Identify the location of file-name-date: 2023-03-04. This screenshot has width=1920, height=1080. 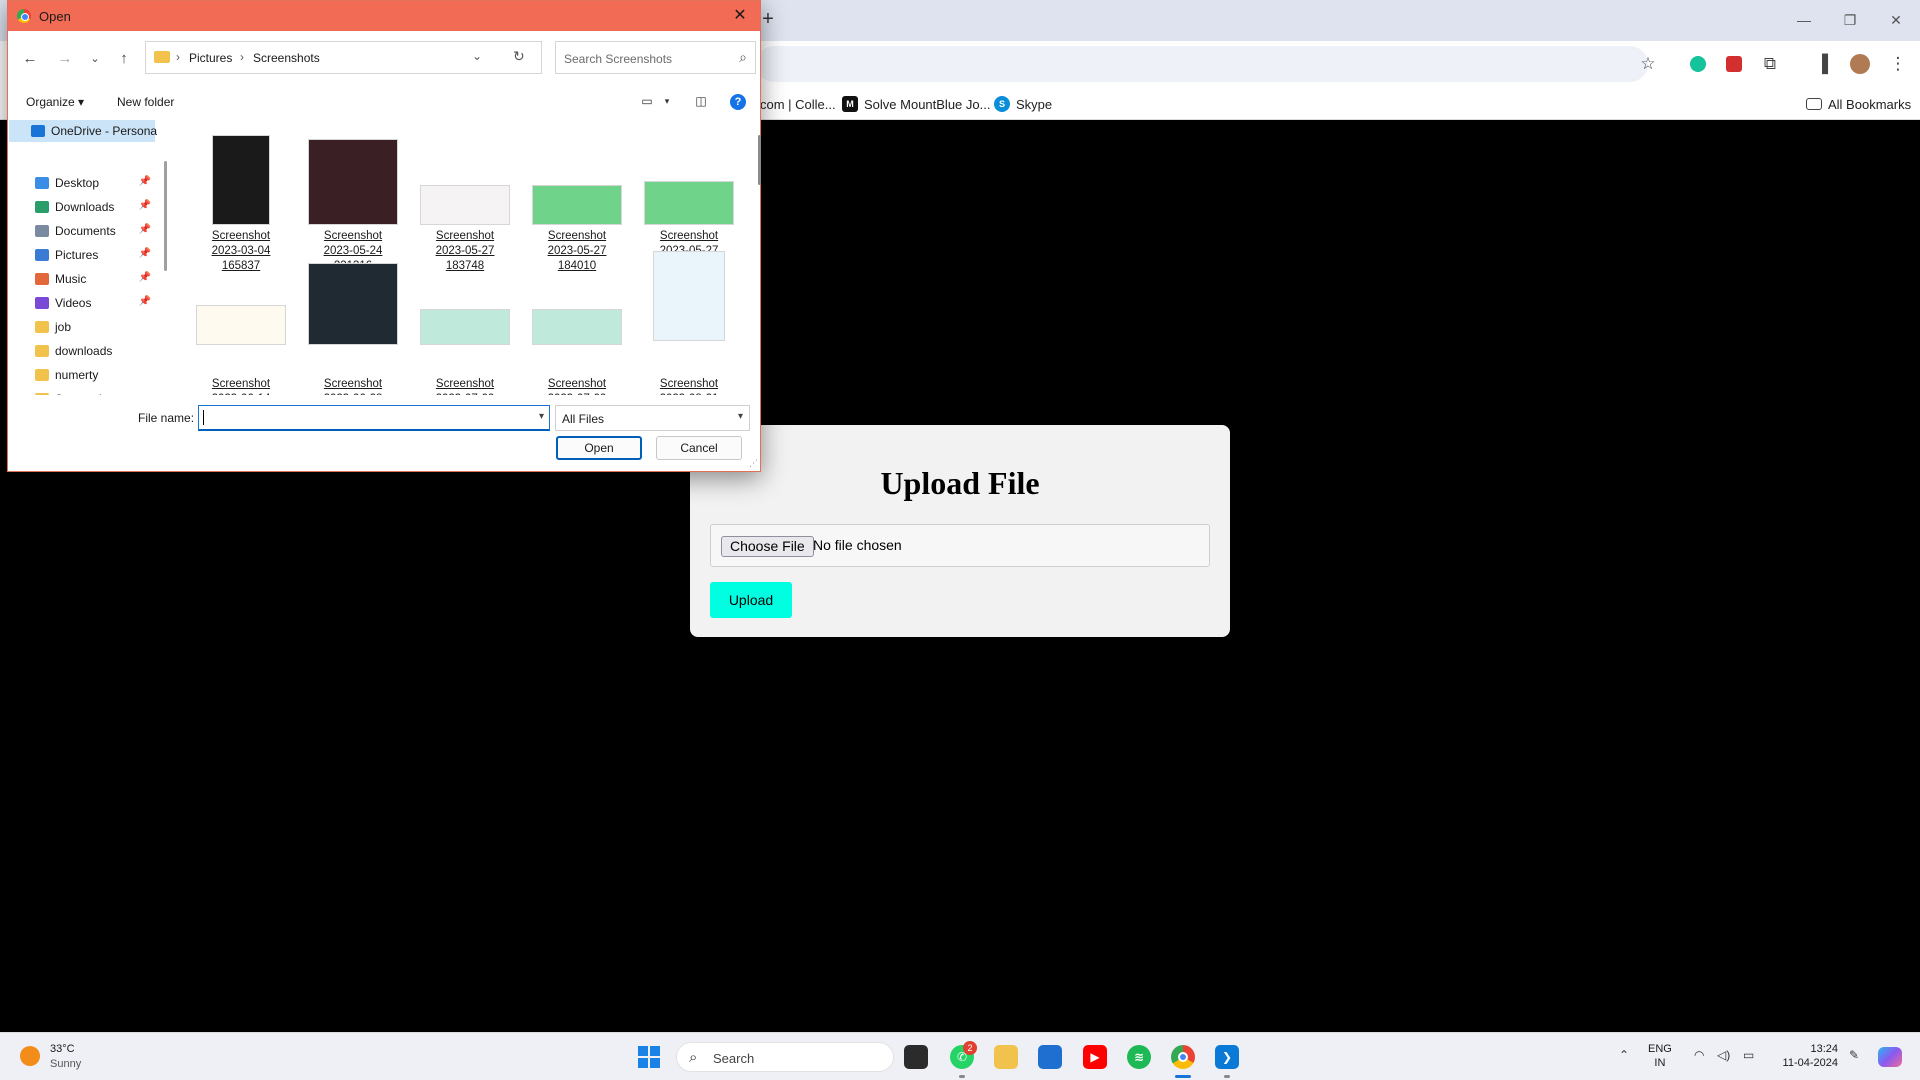
(241, 251).